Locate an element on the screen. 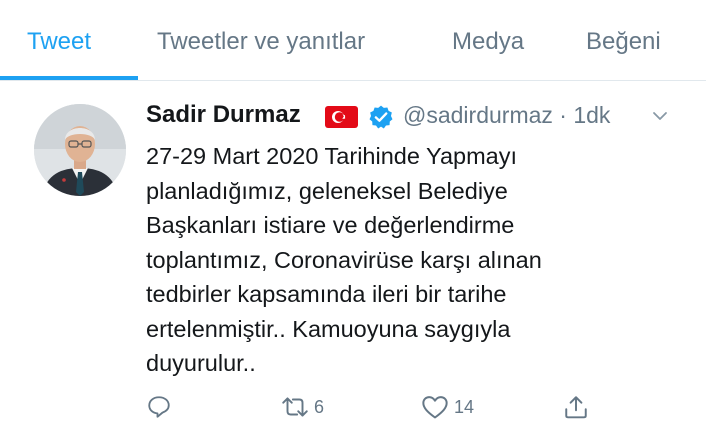 Image resolution: width=706 pixels, height=431 pixels. retweet-button is located at coordinates (295, 407).